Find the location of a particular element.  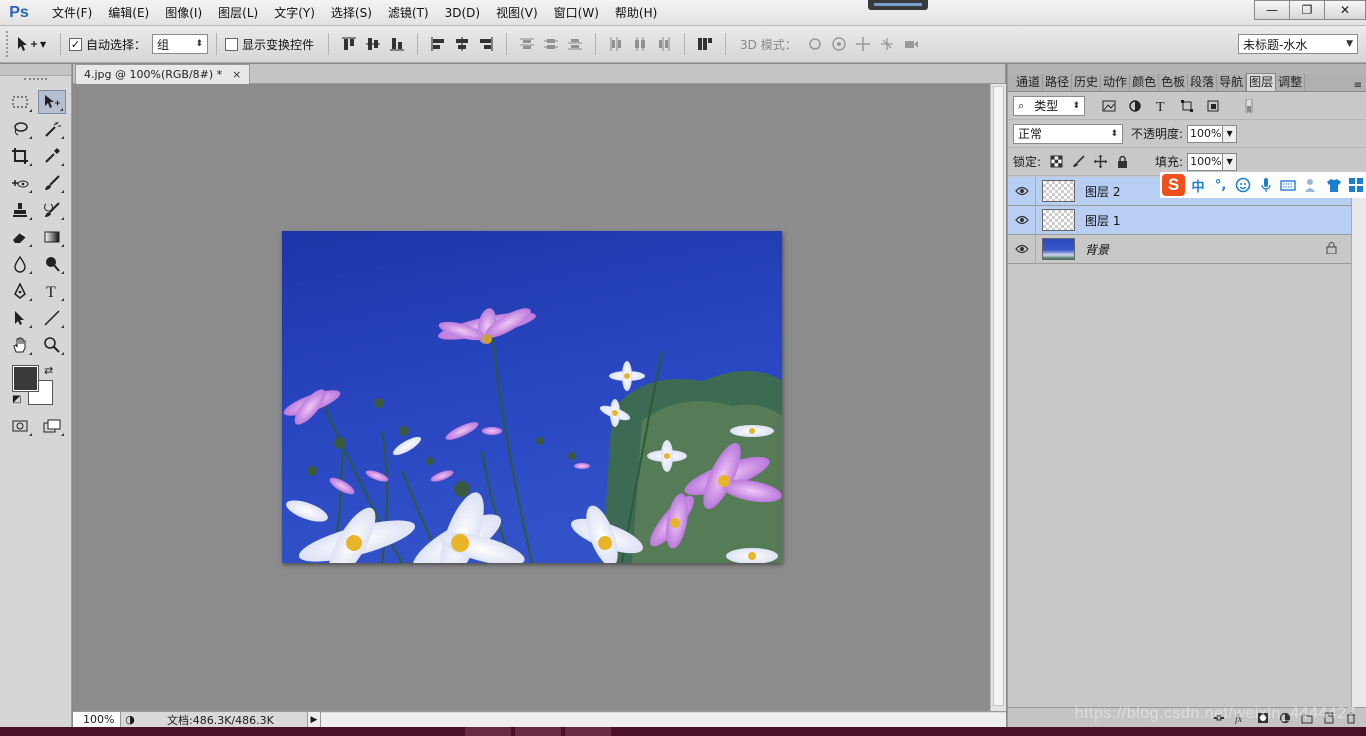

panel-header is located at coordinates (1187, 69).